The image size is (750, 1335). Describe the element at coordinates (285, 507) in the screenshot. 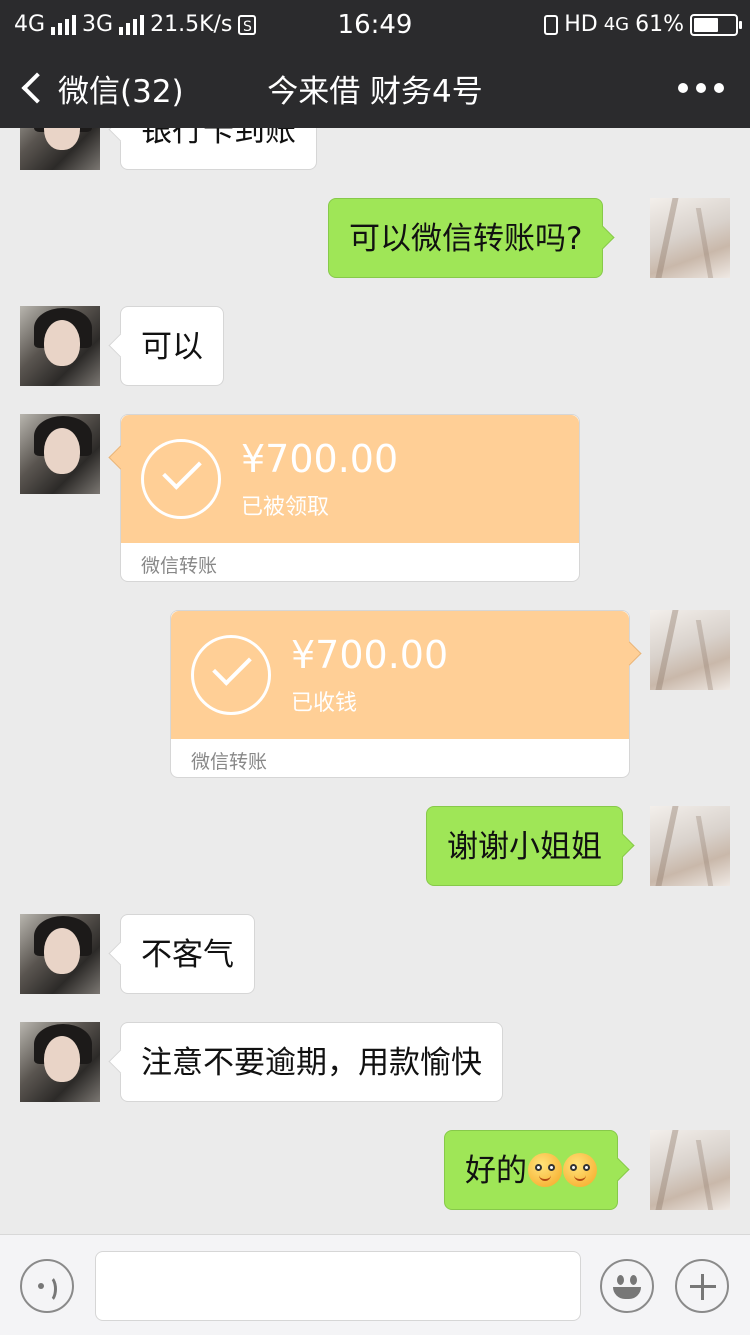

I see `transfer-status: 已被领取` at that location.